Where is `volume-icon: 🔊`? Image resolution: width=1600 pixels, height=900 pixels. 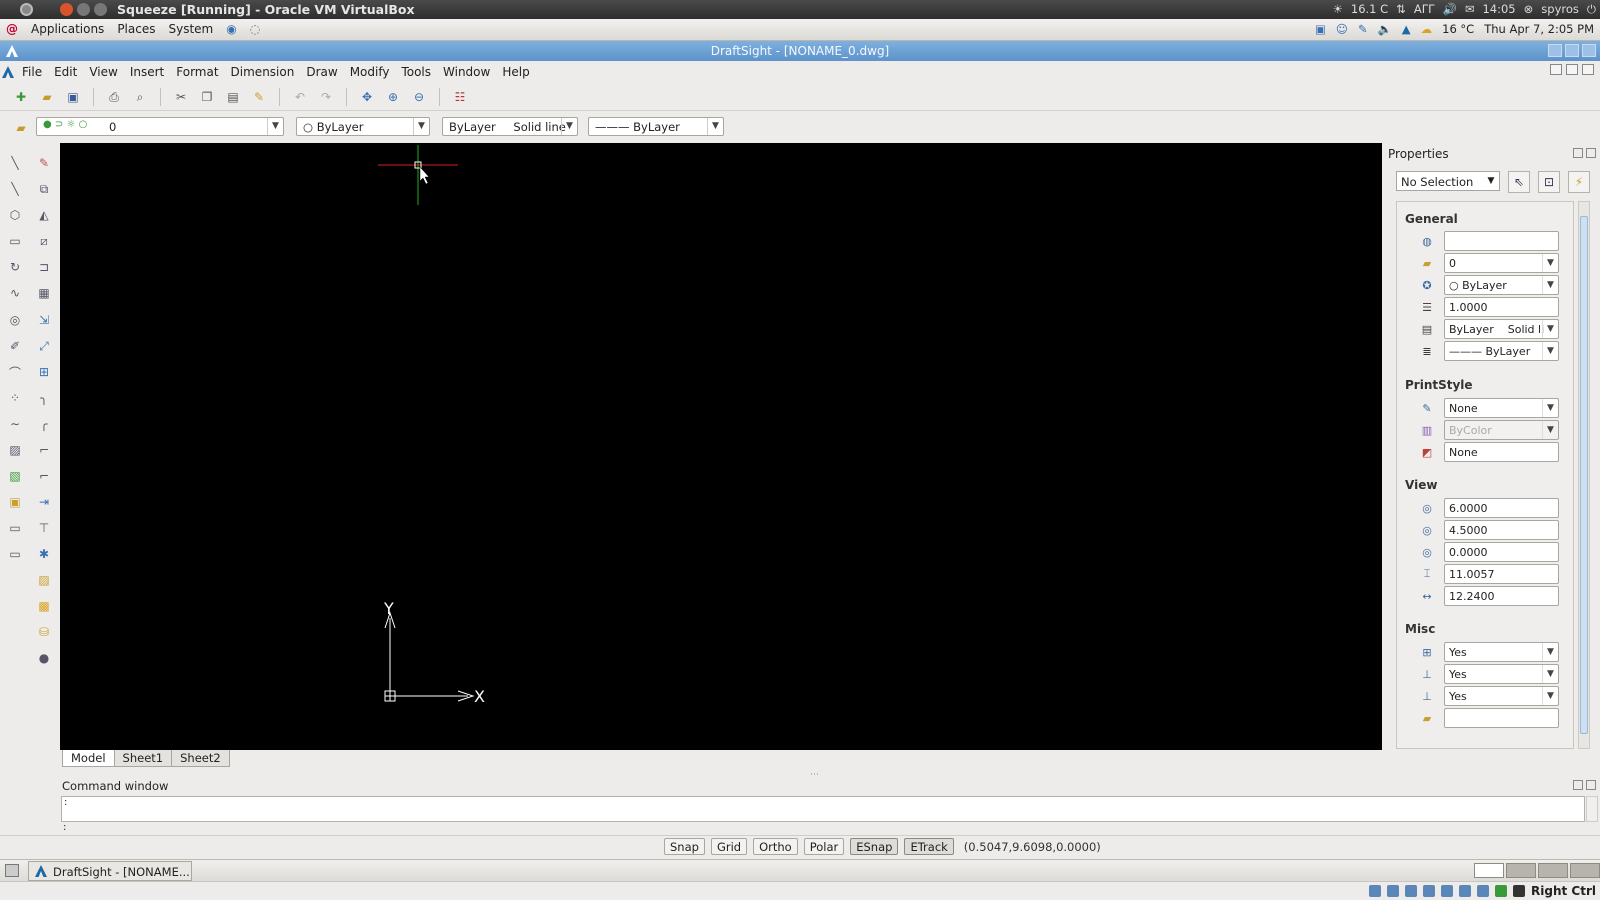
volume-icon: 🔊 is located at coordinates (1450, 9).